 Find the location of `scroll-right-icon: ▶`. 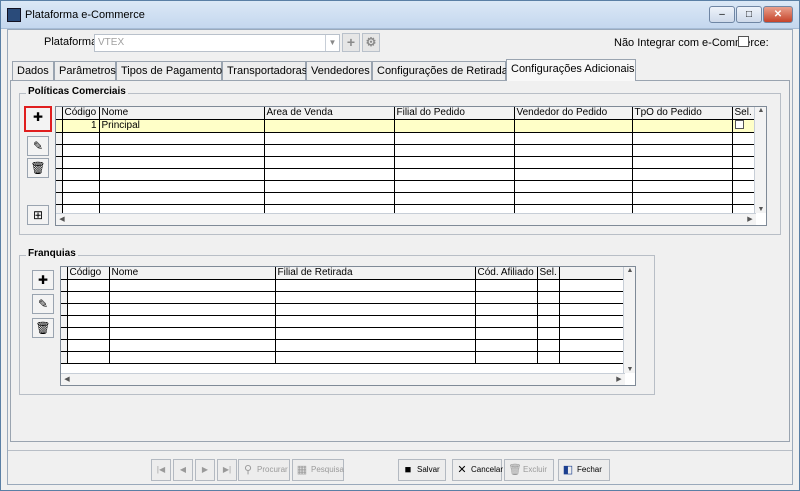

scroll-right-icon: ▶ is located at coordinates (750, 219).